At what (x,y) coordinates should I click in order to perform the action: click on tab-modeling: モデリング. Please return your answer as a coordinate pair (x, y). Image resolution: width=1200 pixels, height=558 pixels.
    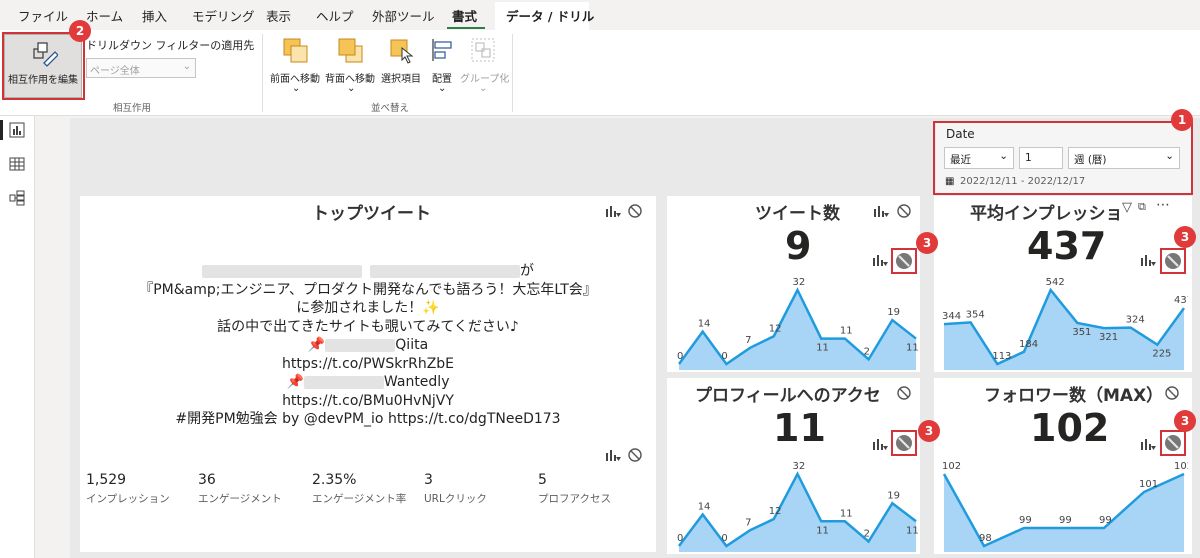
    Looking at the image, I should click on (223, 15).